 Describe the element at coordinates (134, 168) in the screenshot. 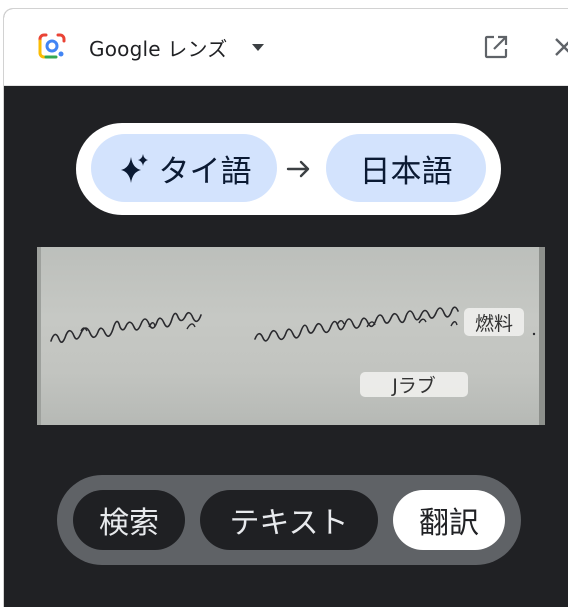

I see `sparkle-icon` at that location.